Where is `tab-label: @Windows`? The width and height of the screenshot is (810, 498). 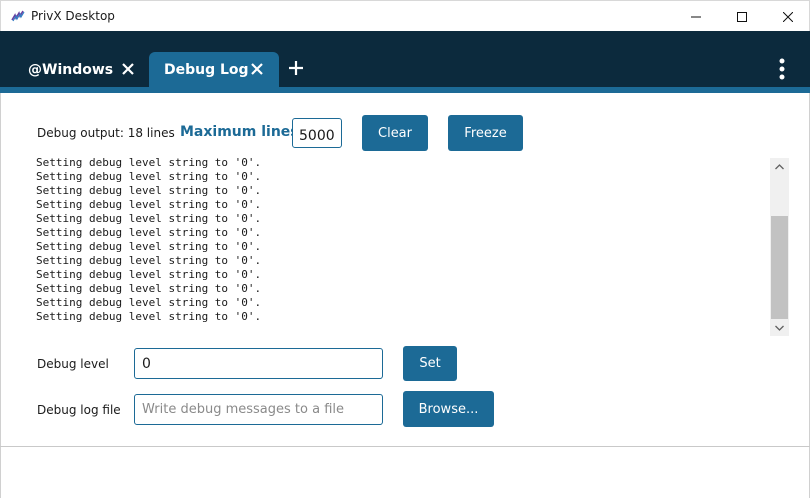
tab-label: @Windows is located at coordinates (71, 69).